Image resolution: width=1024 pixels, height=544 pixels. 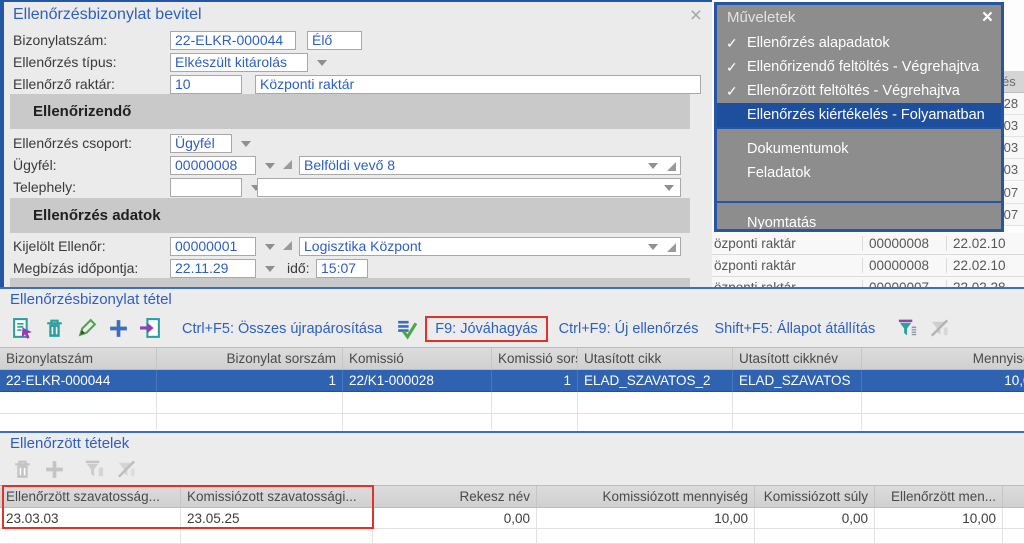 I want to click on megbizas-time-field: 15:07, so click(x=342, y=268).